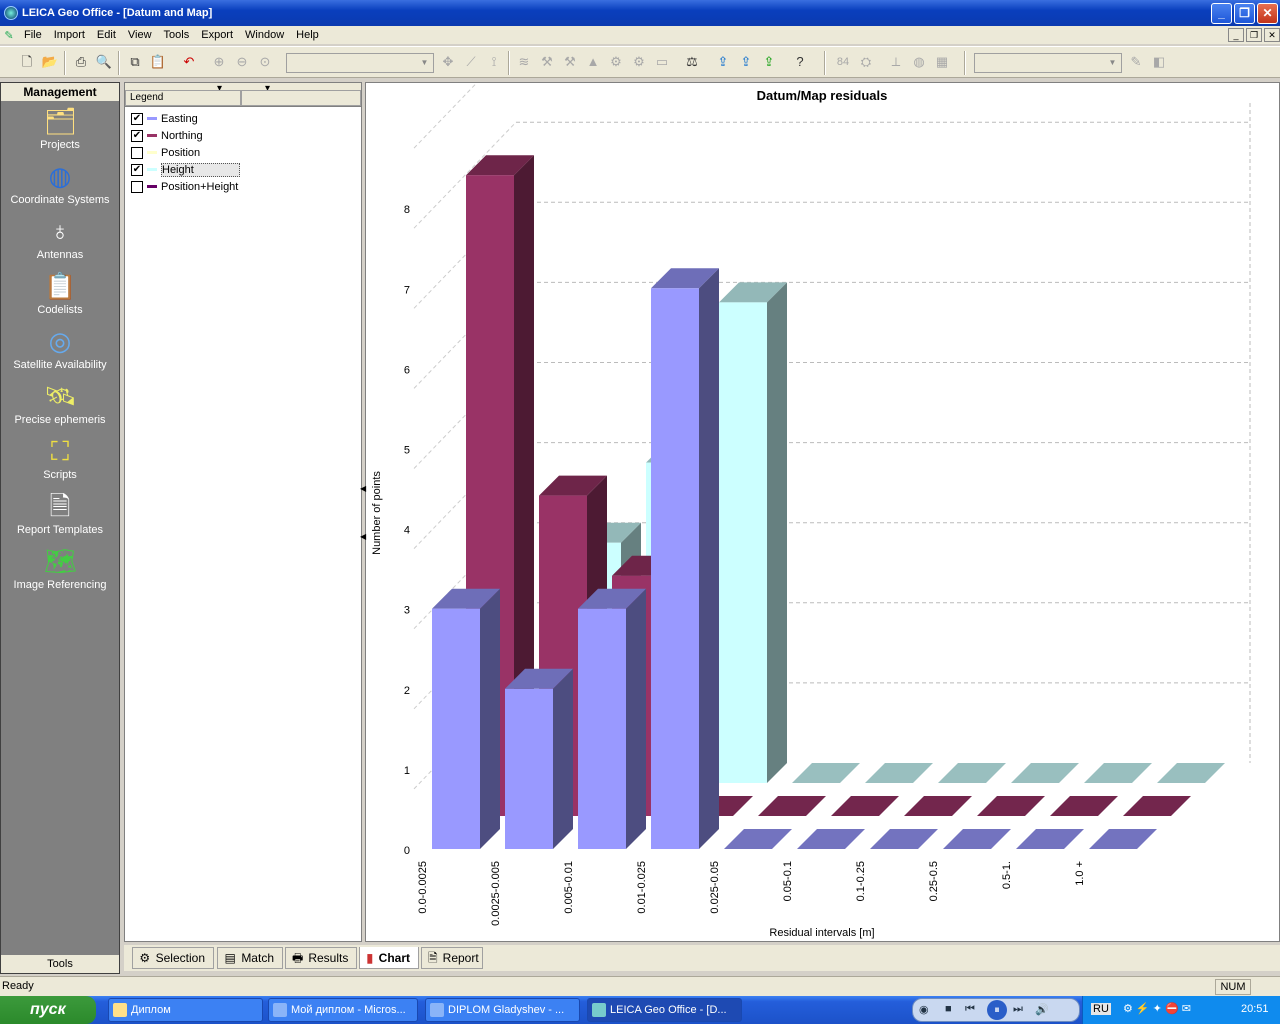  What do you see at coordinates (866, 62) in the screenshot?
I see `tool-icon: ⛭` at bounding box center [866, 62].